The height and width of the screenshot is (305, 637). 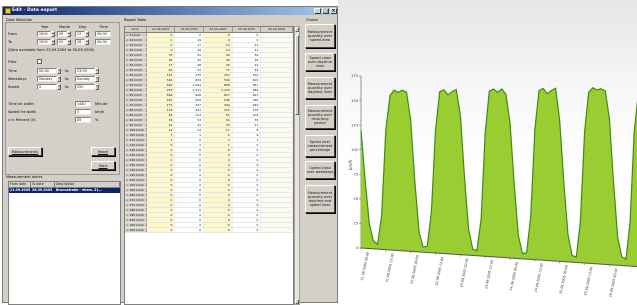 What do you see at coordinates (514, 276) in the screenshot?
I see `x-tick-label: 24.09.2005 00:00` at bounding box center [514, 276].